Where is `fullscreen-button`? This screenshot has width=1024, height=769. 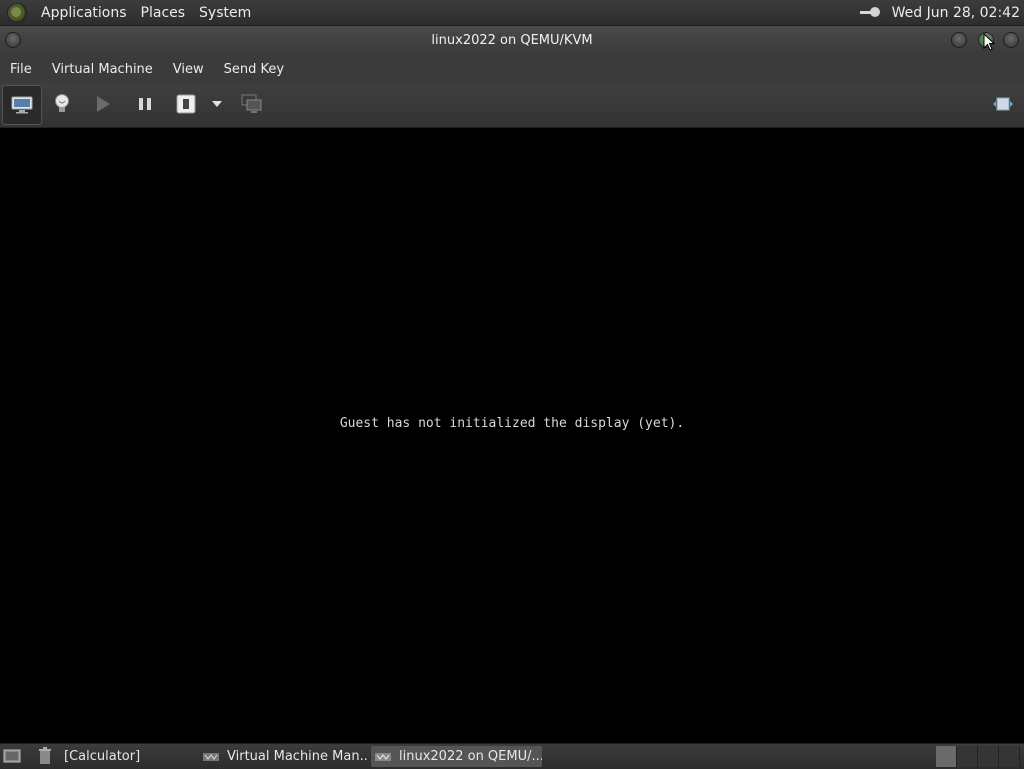
fullscreen-button is located at coordinates (1003, 104).